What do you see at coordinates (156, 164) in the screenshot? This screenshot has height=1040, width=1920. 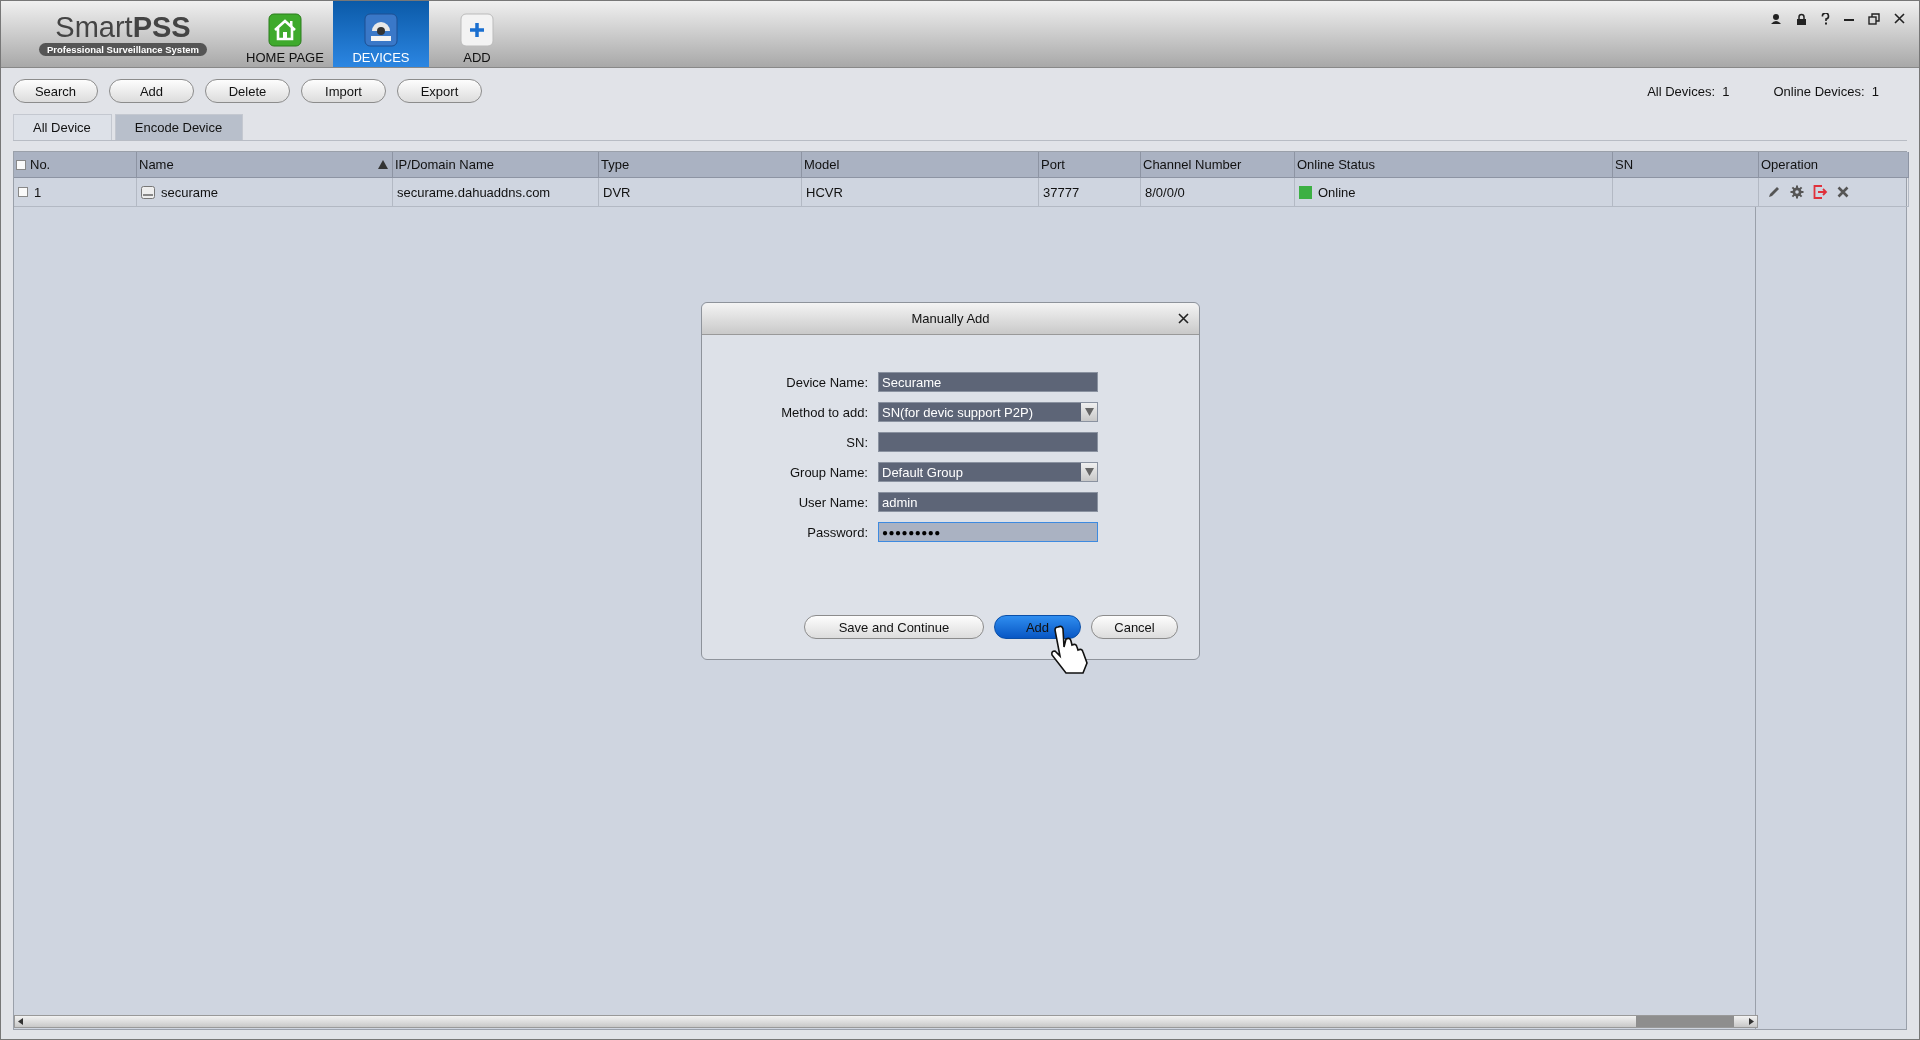 I see `column-header: Name` at bounding box center [156, 164].